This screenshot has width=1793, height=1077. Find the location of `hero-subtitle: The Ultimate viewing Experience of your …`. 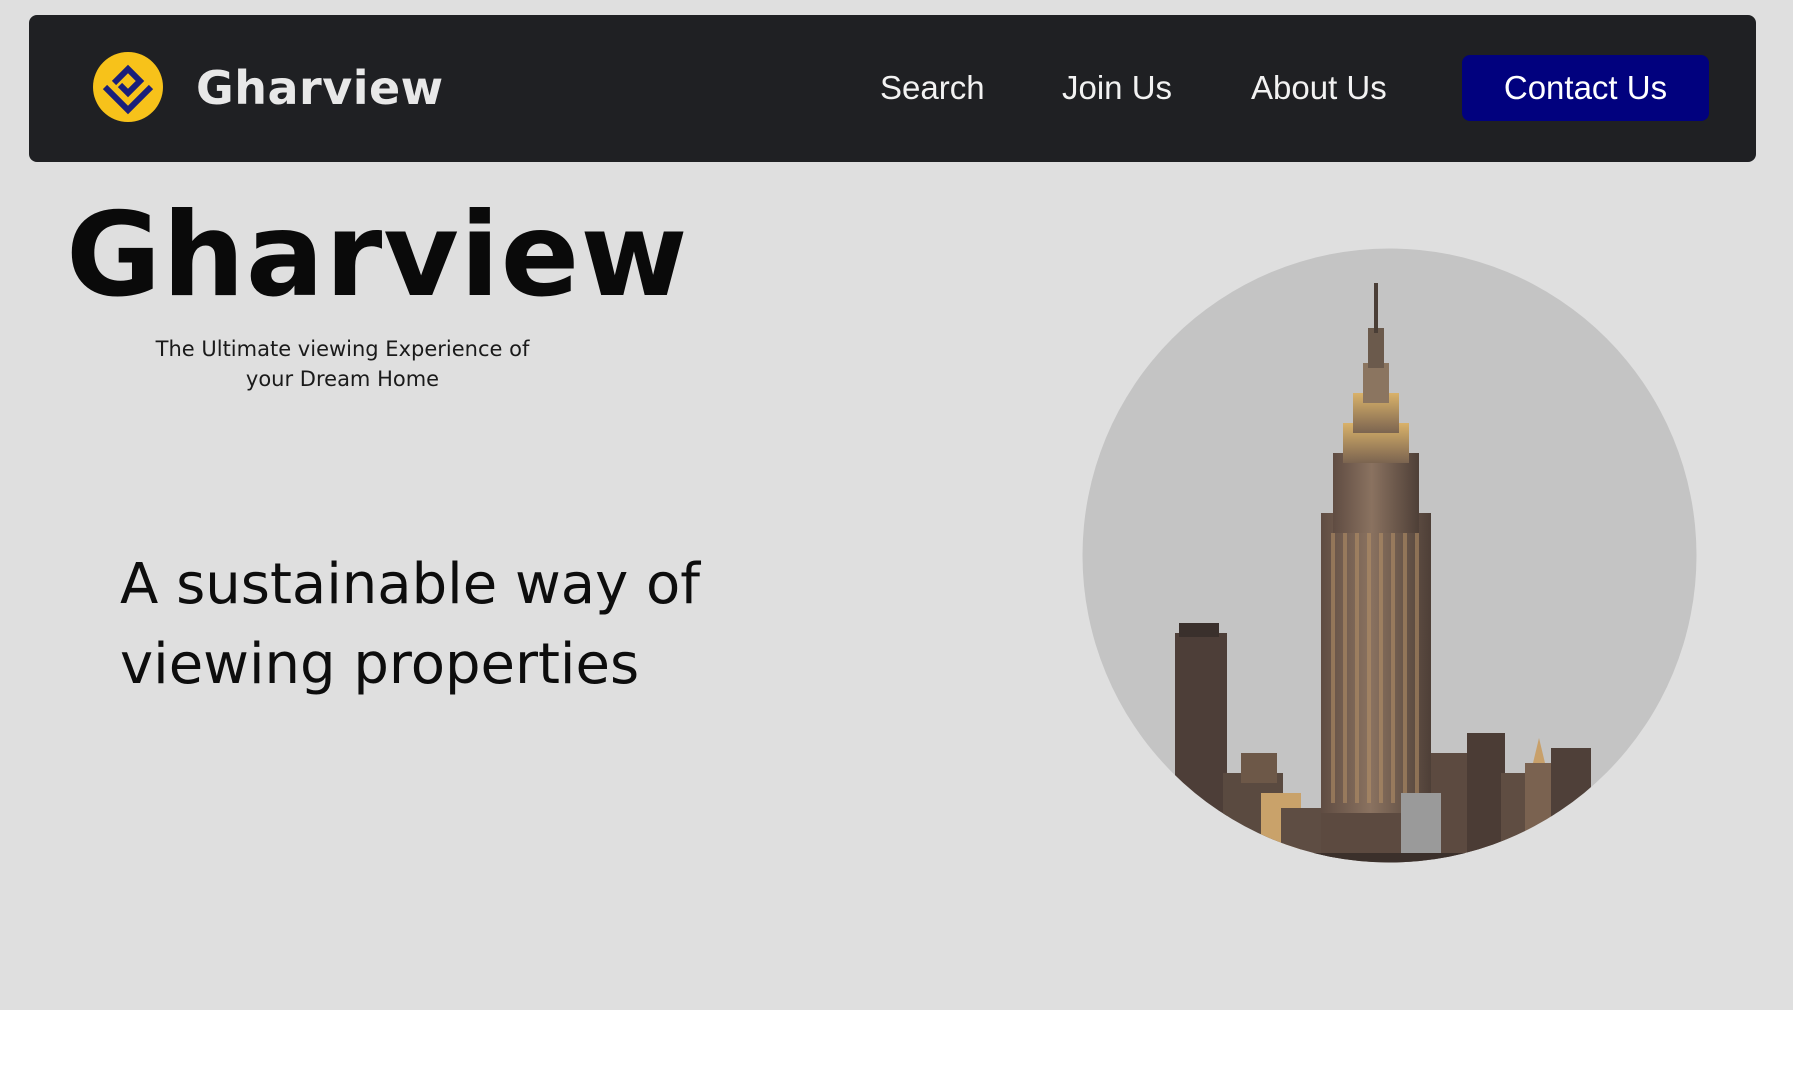

hero-subtitle: The Ultimate viewing Experience of your … is located at coordinates (342, 364).